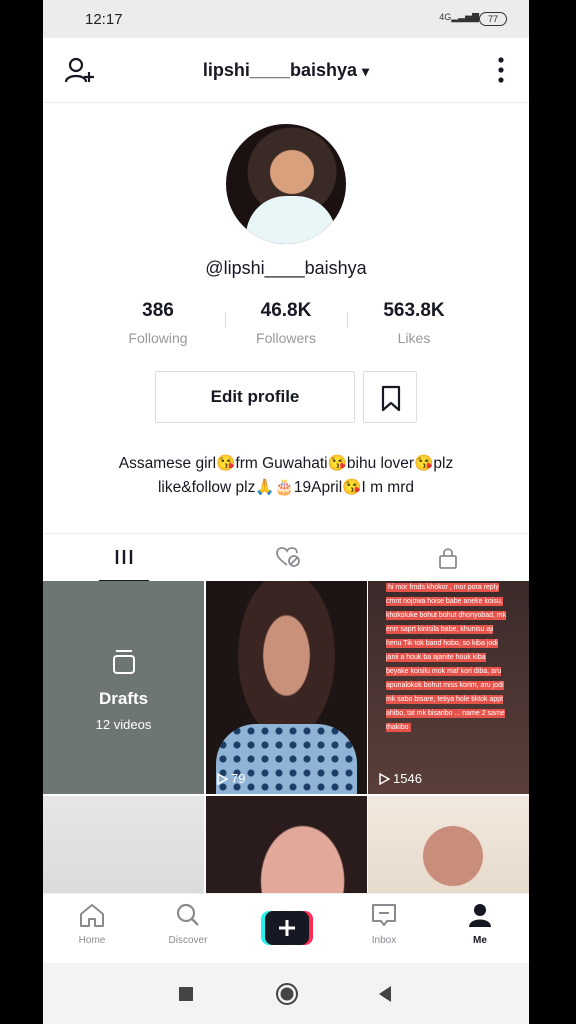  I want to click on tab-videos, so click(124, 558).